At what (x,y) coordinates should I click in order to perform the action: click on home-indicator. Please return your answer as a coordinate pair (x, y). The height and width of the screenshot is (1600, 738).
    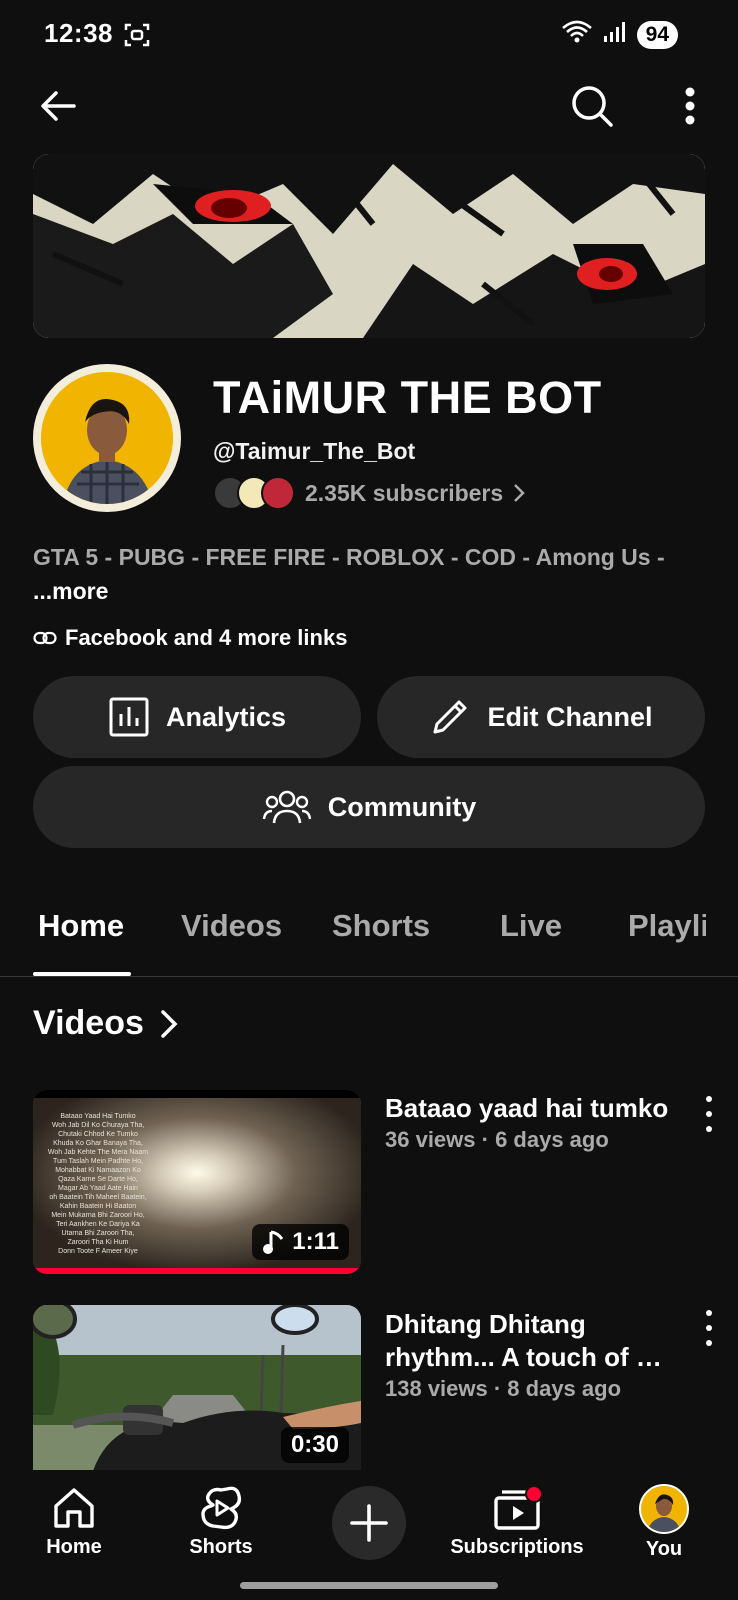
    Looking at the image, I should click on (369, 1585).